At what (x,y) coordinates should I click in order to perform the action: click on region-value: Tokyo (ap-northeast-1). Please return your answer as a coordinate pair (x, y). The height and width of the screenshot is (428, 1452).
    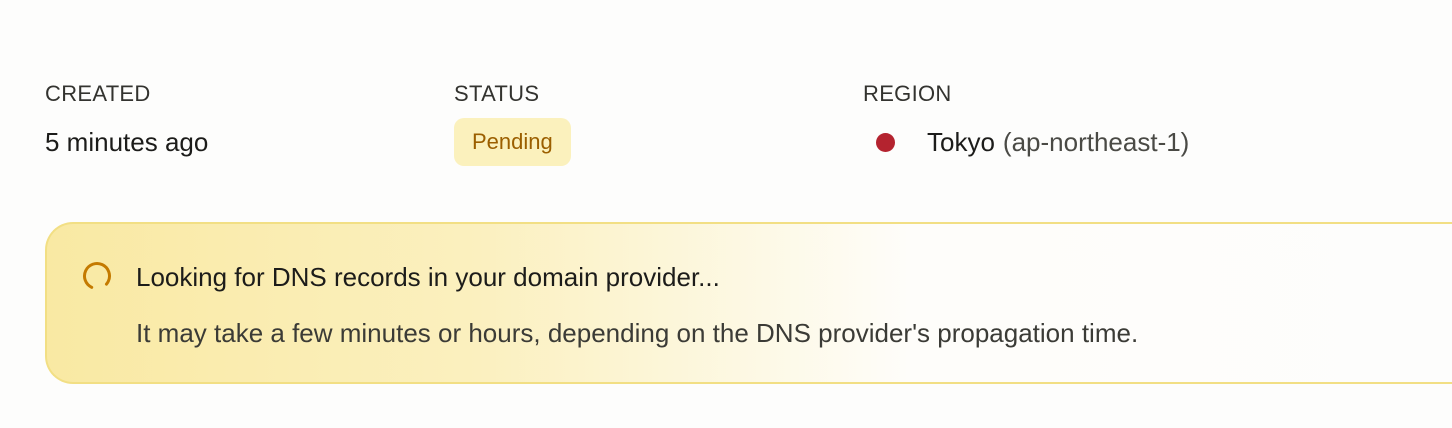
    Looking at the image, I should click on (1143, 142).